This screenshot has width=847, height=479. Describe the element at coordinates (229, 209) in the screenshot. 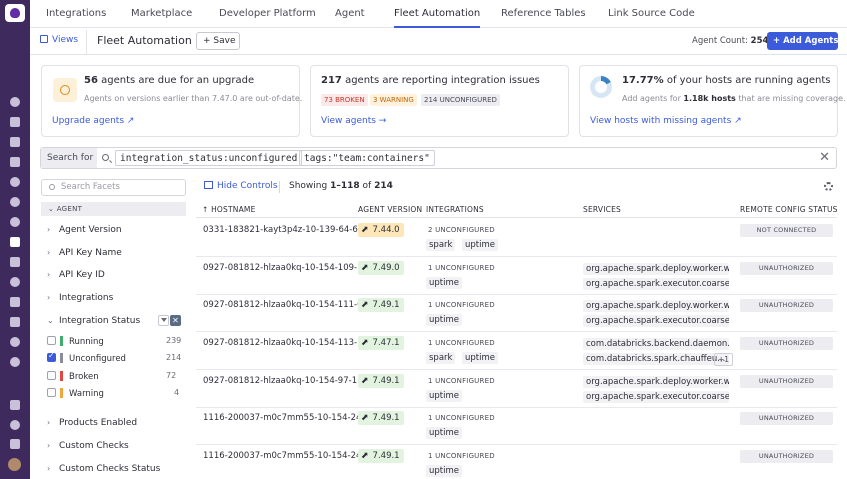

I see `col-hostname: ↑ HOSTNAME` at that location.